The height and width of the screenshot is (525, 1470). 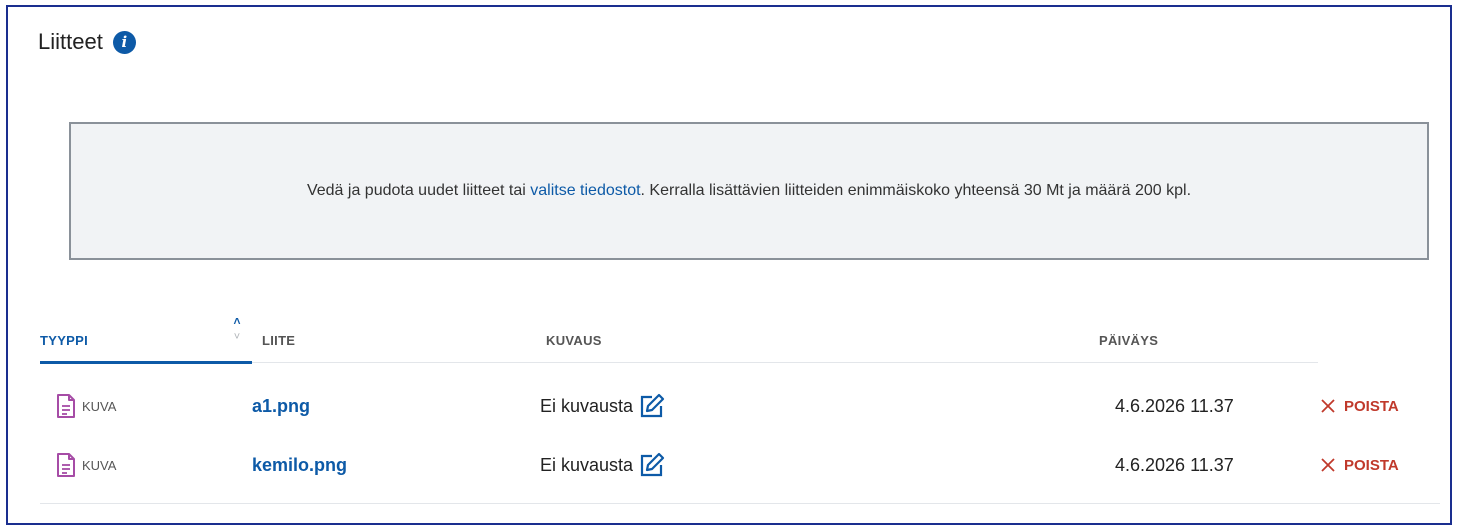 I want to click on column-header-date: PÄIVÄYS, so click(x=1128, y=340).